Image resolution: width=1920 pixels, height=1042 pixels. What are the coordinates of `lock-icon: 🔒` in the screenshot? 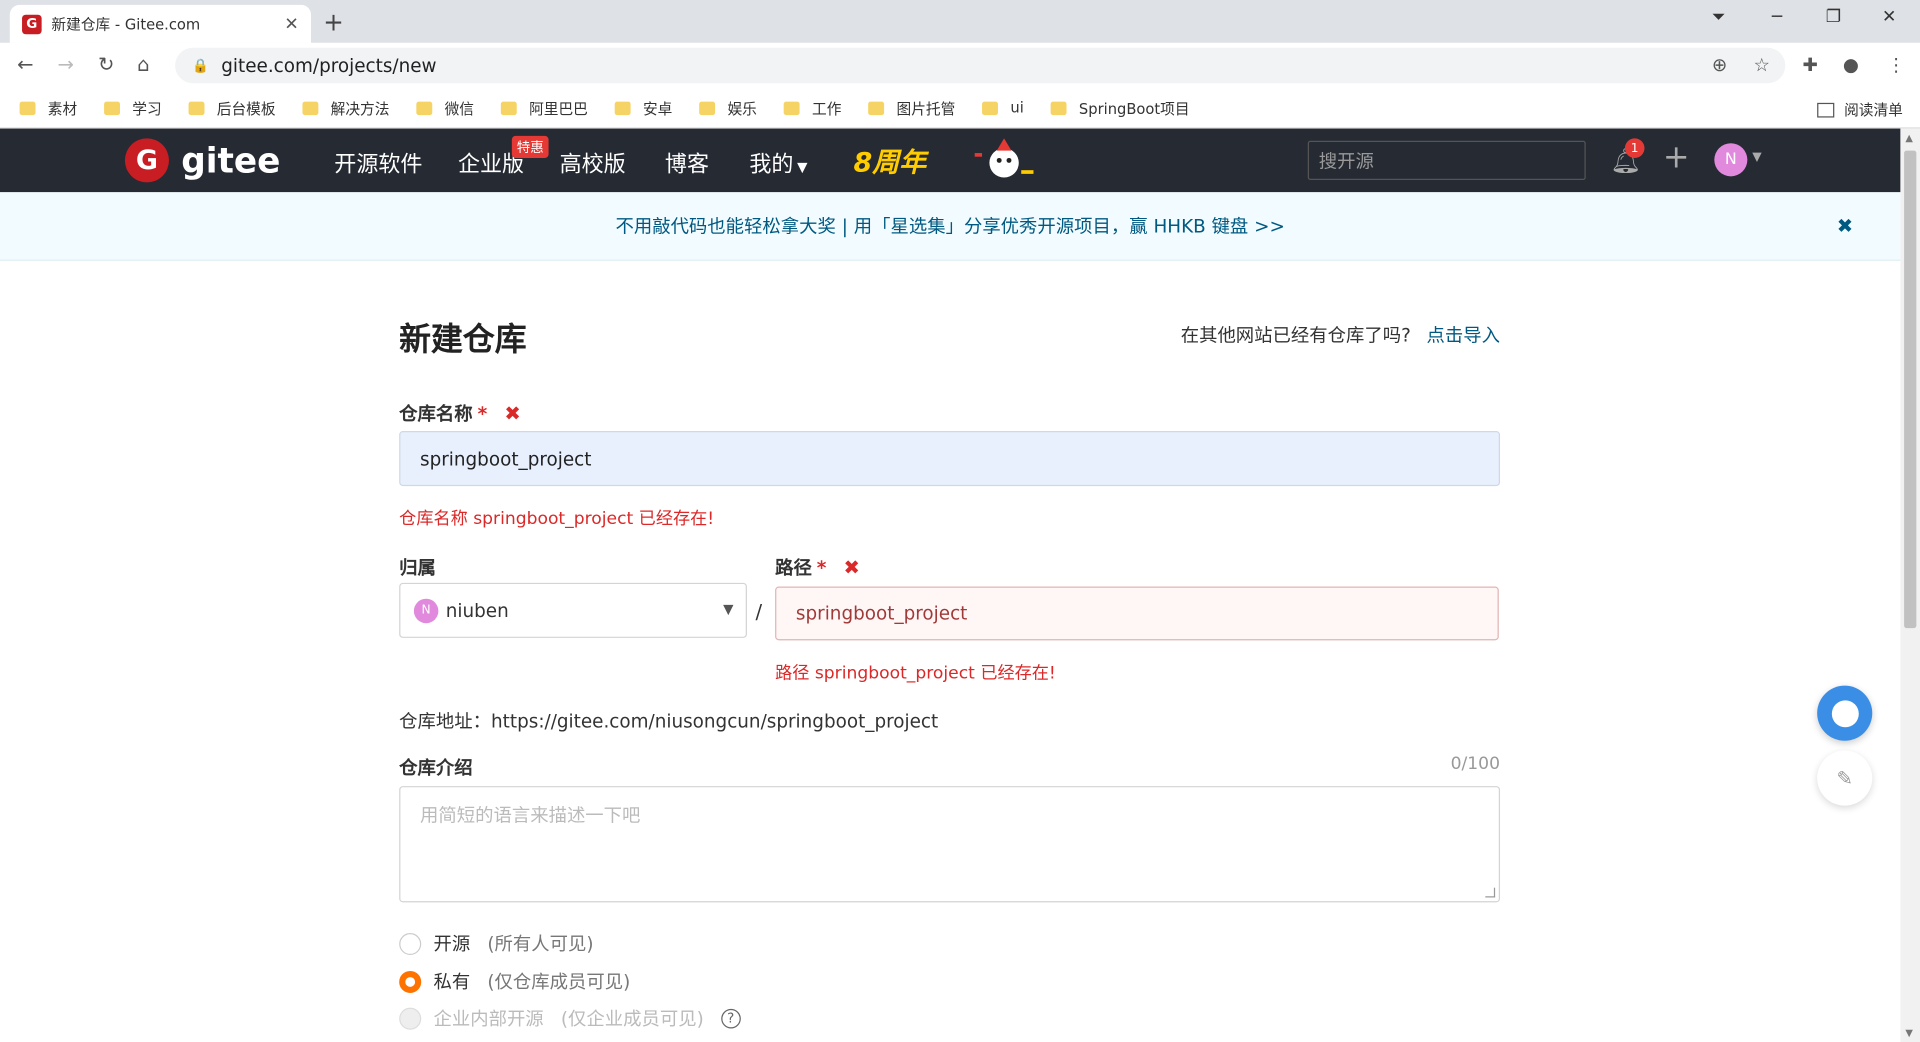 It's located at (201, 65).